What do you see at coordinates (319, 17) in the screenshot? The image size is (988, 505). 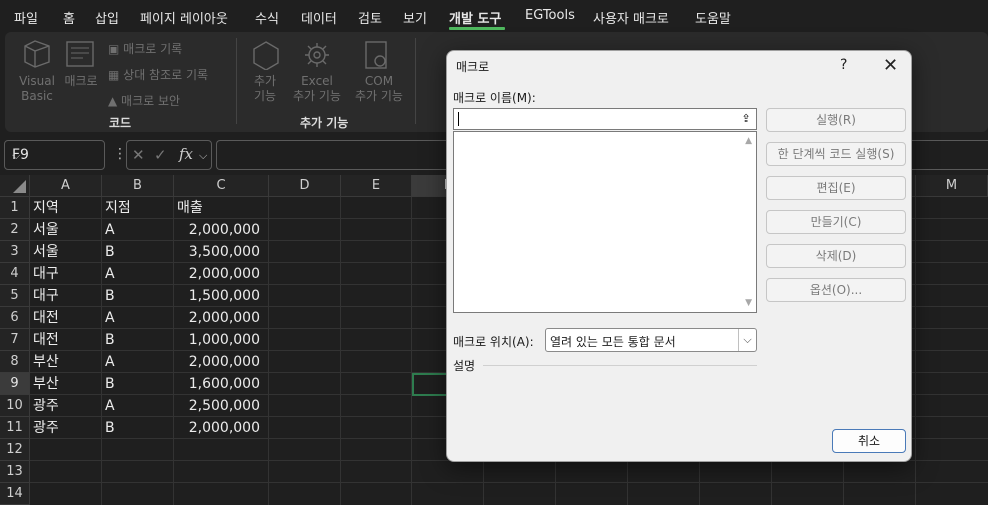 I see `tab-data: 데이터` at bounding box center [319, 17].